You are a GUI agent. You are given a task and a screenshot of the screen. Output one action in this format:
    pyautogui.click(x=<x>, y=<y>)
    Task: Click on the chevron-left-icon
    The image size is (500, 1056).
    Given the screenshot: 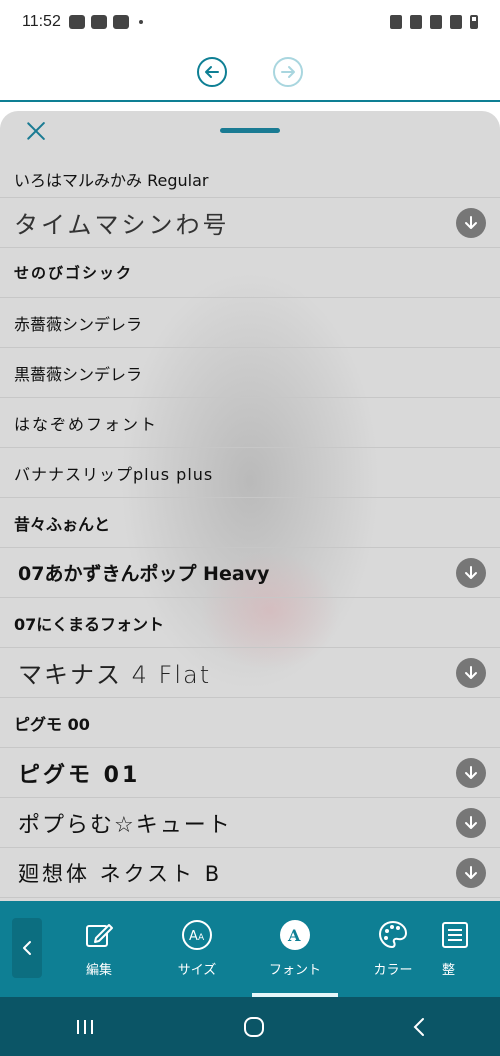 What is the action you would take?
    pyautogui.click(x=27, y=948)
    